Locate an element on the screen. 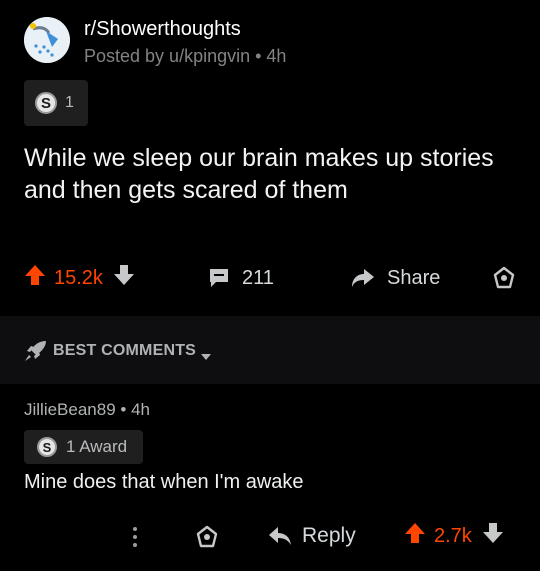  vote-count: 15.2k is located at coordinates (78, 277).